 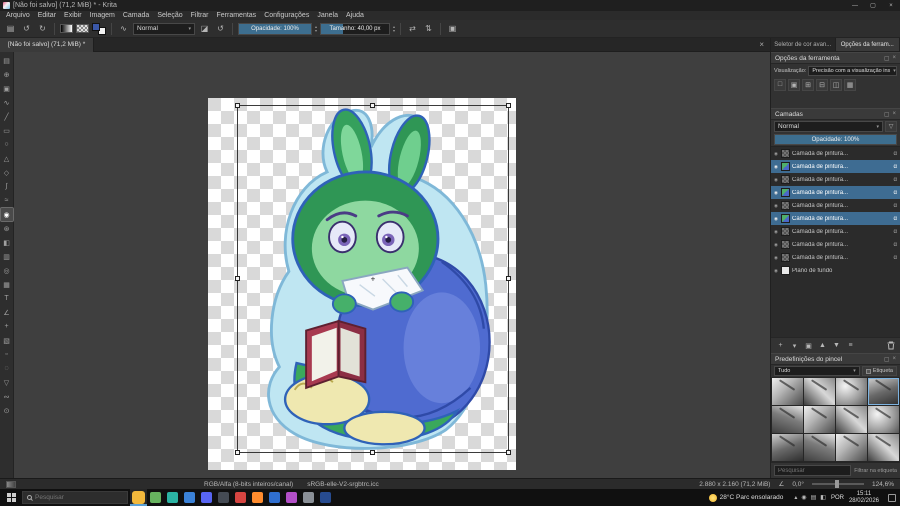 What do you see at coordinates (7, 130) in the screenshot?
I see `tool-rectangle: ▭` at bounding box center [7, 130].